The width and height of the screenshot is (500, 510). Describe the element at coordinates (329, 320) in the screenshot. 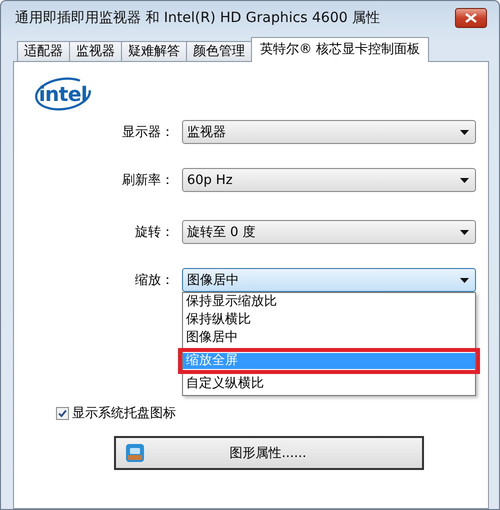

I see `dropdown-option: 保持纵横比` at that location.